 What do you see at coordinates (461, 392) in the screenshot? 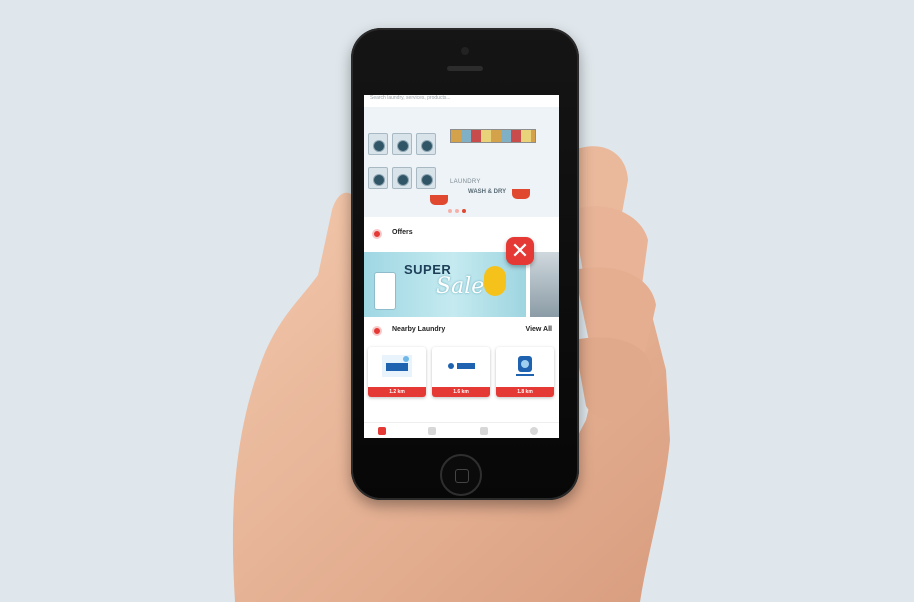
I see `distance-label: 1.6 km` at bounding box center [461, 392].